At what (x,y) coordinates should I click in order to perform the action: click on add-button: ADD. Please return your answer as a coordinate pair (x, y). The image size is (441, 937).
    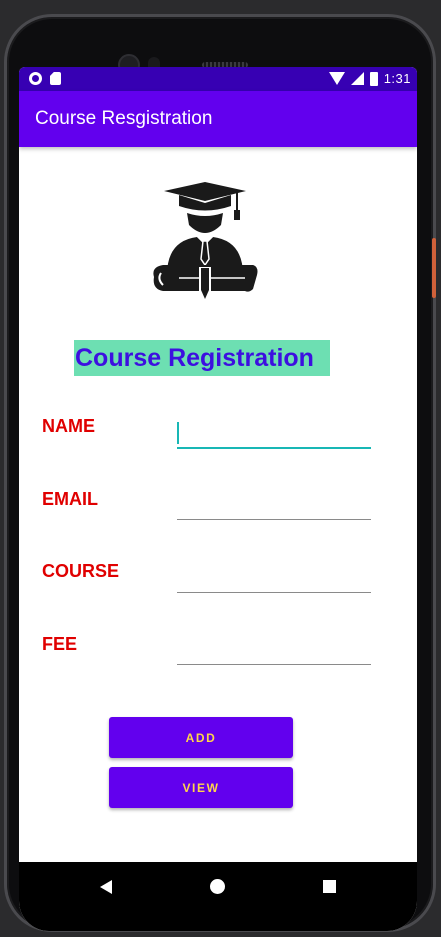
    Looking at the image, I should click on (201, 737).